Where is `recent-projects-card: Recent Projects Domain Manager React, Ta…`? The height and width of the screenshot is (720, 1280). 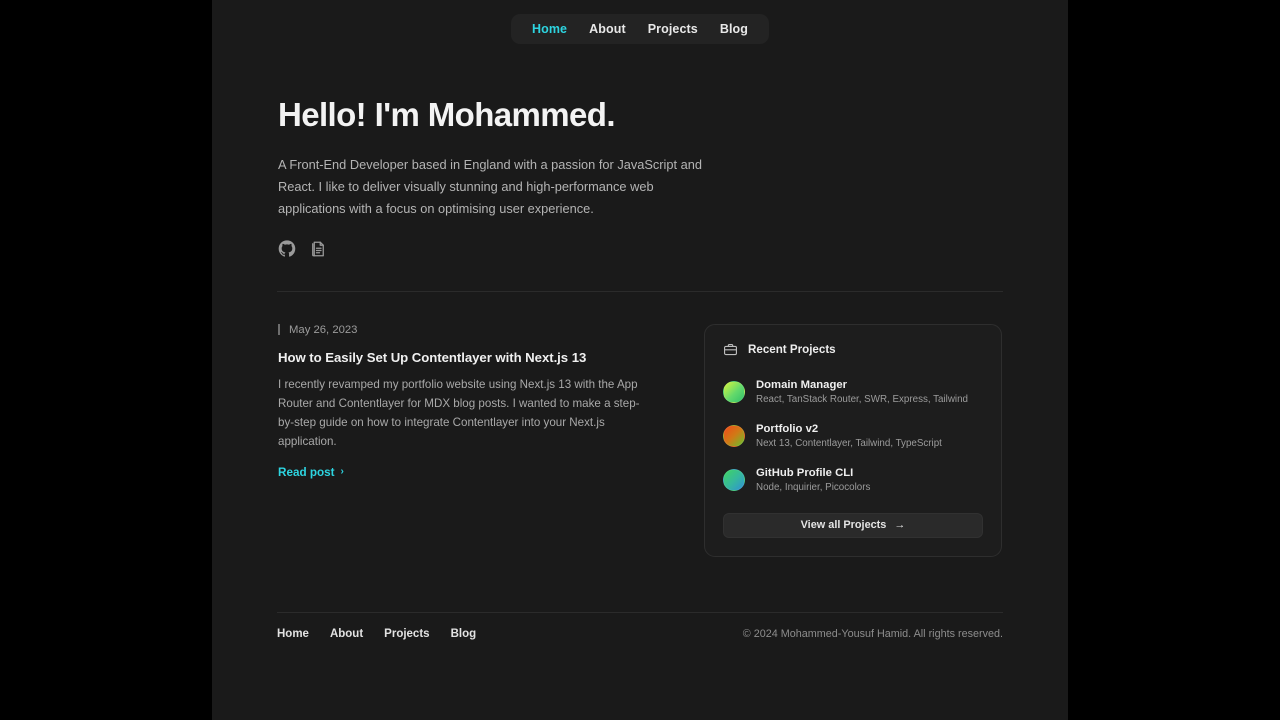
recent-projects-card: Recent Projects Domain Manager React, Ta… is located at coordinates (853, 440).